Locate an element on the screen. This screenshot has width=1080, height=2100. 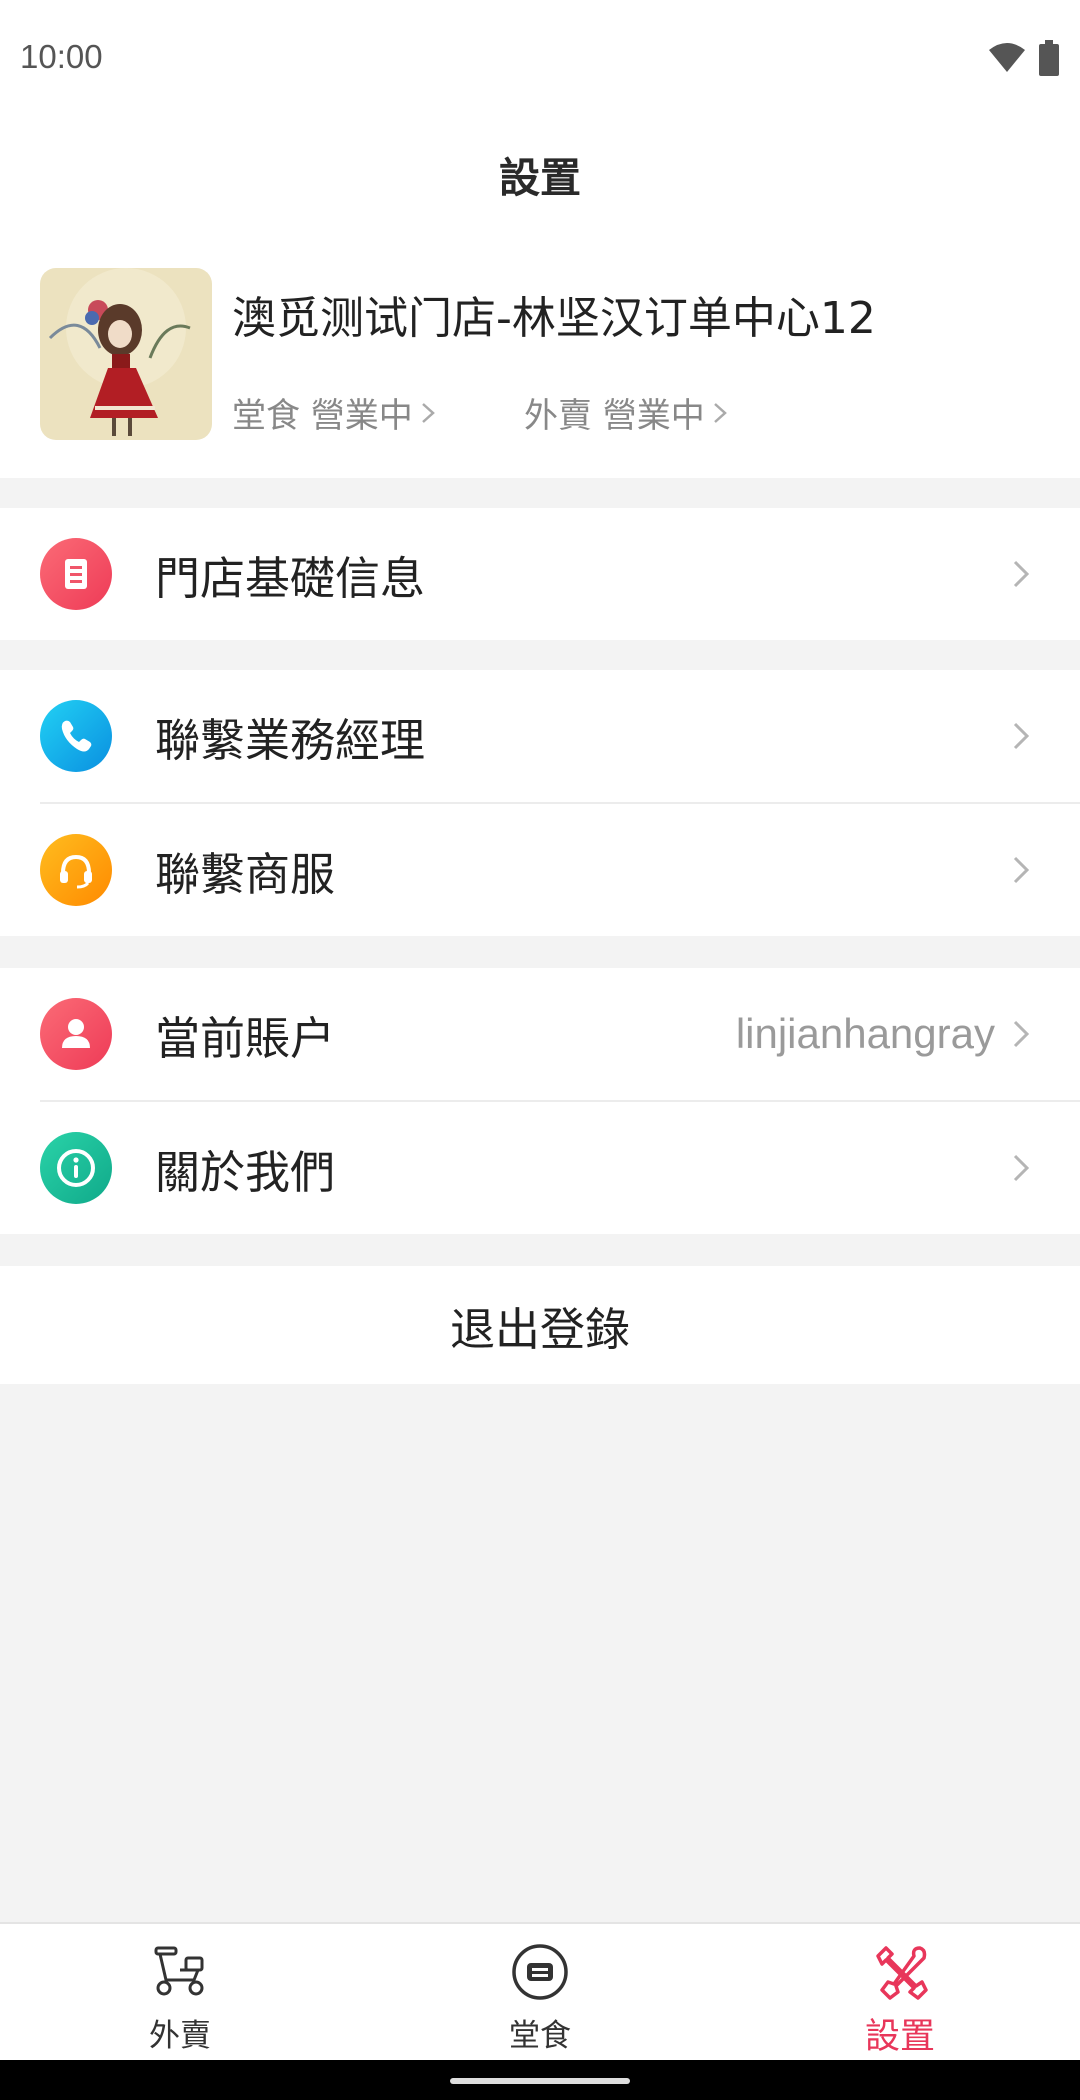
status-icons is located at coordinates (1024, 58).